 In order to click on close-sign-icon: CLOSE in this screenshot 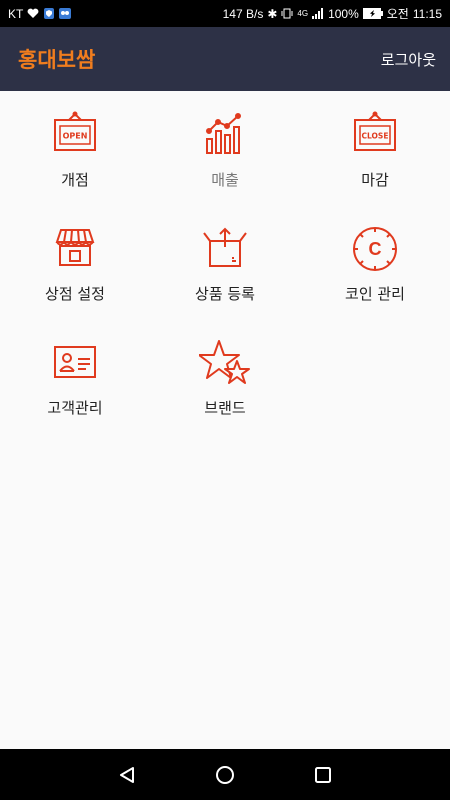, I will do `click(375, 131)`.